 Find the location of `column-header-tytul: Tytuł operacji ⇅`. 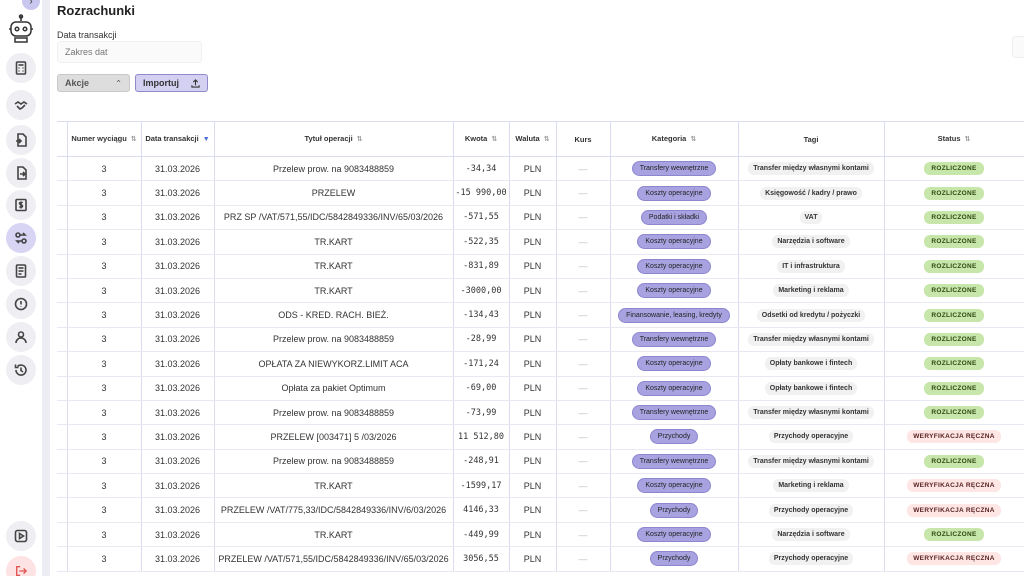

column-header-tytul: Tytuł operacji ⇅ is located at coordinates (334, 139).